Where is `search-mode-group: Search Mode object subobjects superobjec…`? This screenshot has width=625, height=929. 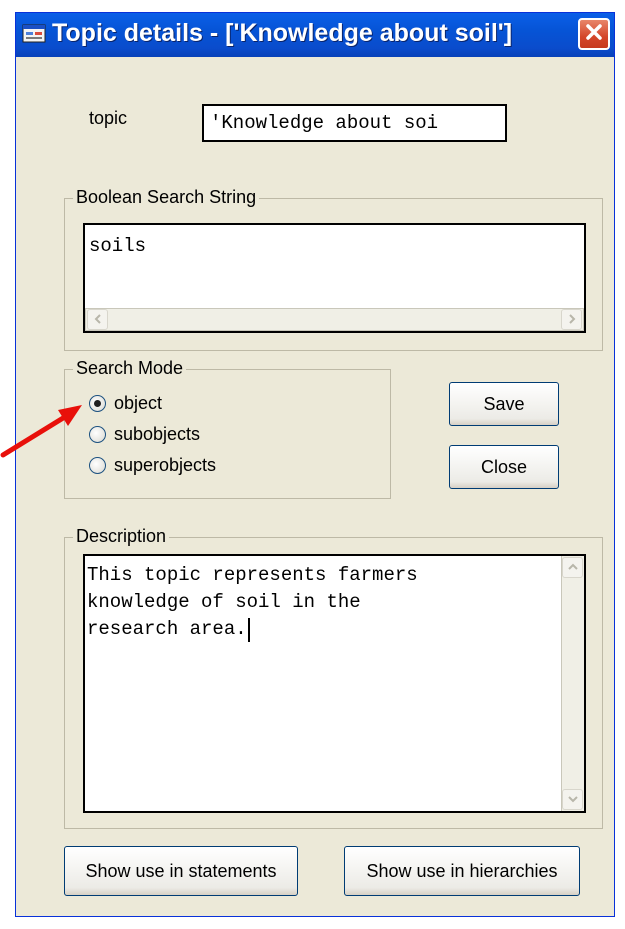 search-mode-group: Search Mode object subobjects superobjec… is located at coordinates (227, 428).